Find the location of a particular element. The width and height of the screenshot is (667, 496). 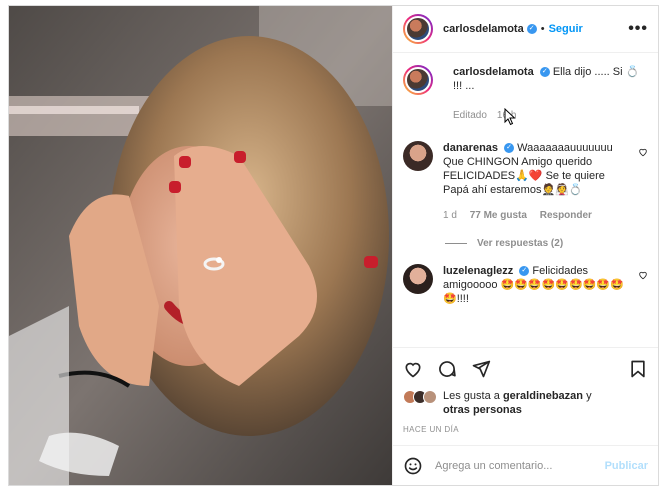

view-replies-label: Ver respuestas (2) is located at coordinates (520, 243).